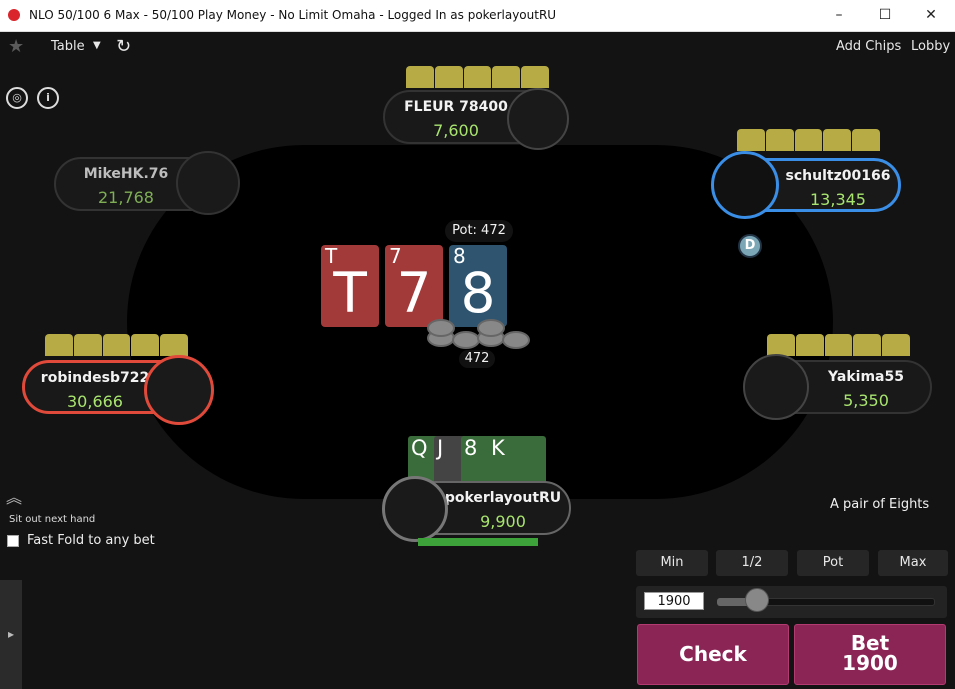 This screenshot has width=955, height=689. I want to click on card-rank-large: 7, so click(414, 293).